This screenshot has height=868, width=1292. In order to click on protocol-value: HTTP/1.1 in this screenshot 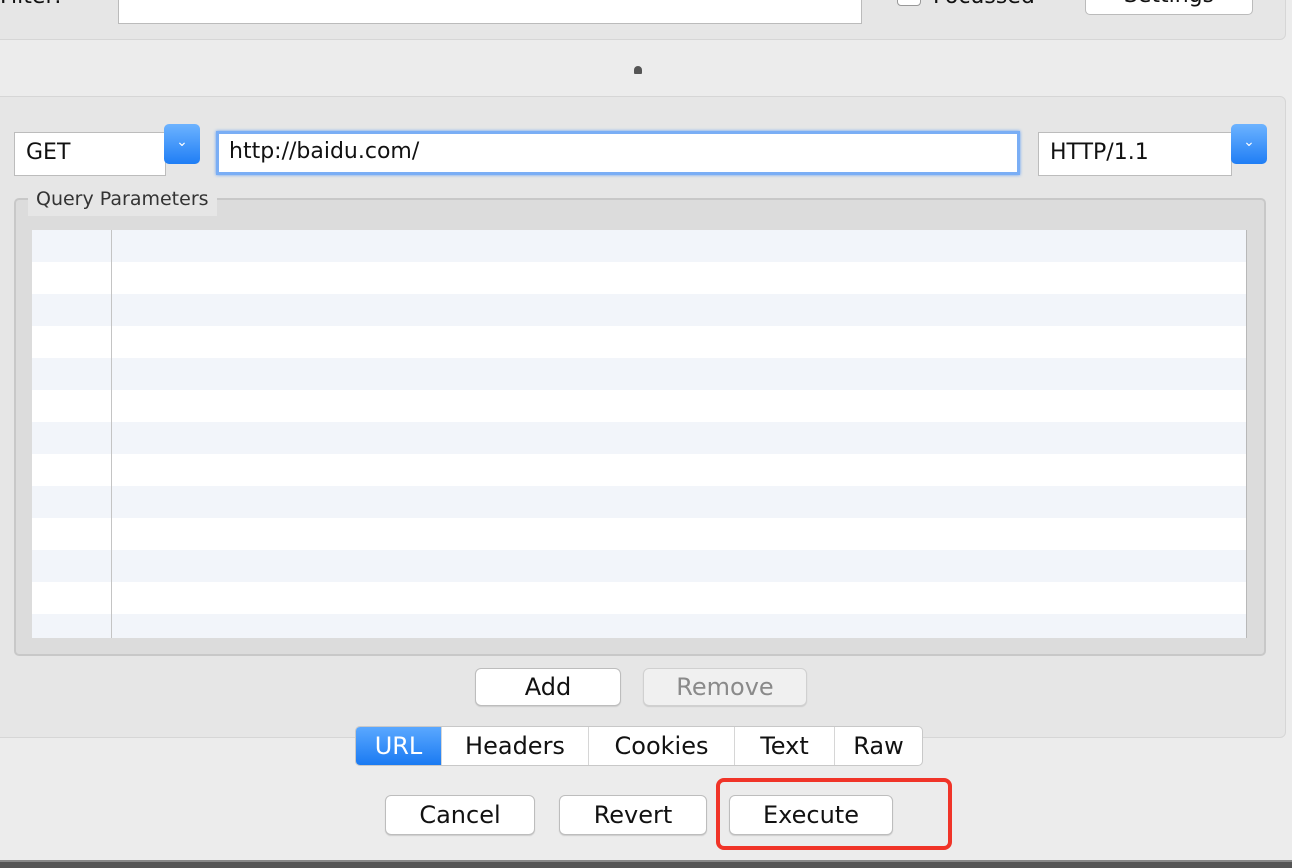, I will do `click(1099, 152)`.